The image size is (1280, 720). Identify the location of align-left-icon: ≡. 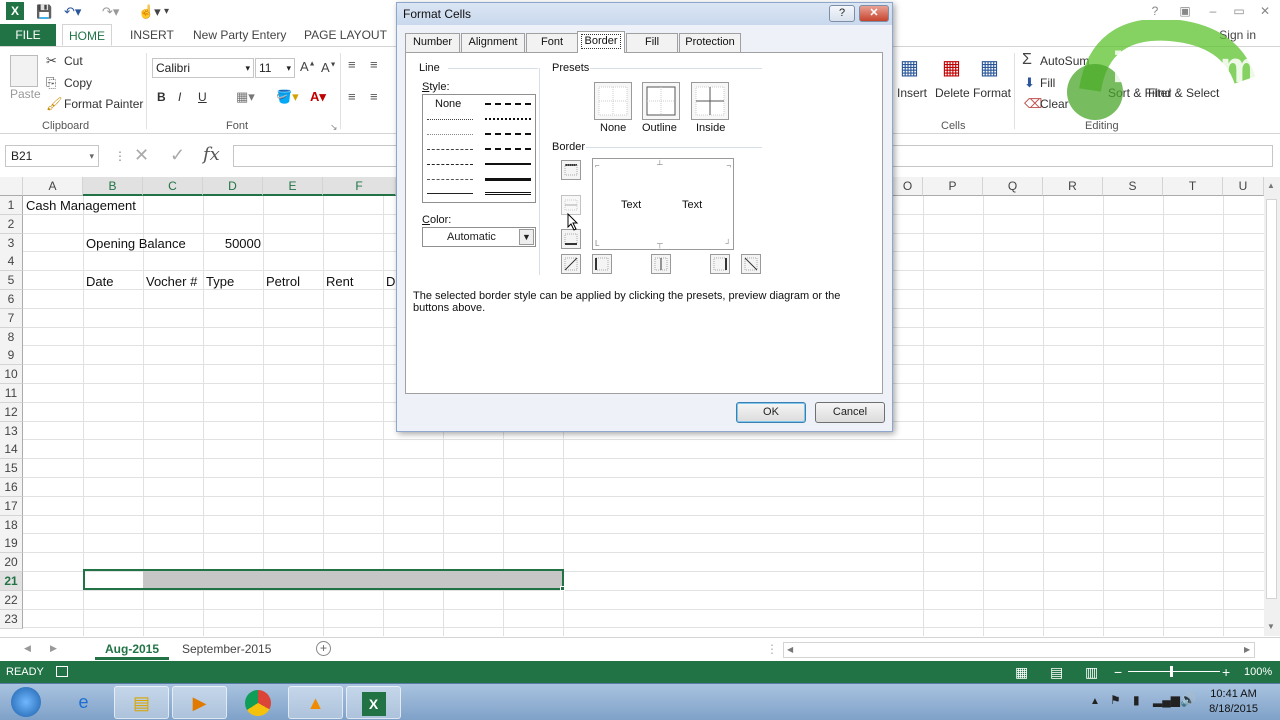
(352, 96).